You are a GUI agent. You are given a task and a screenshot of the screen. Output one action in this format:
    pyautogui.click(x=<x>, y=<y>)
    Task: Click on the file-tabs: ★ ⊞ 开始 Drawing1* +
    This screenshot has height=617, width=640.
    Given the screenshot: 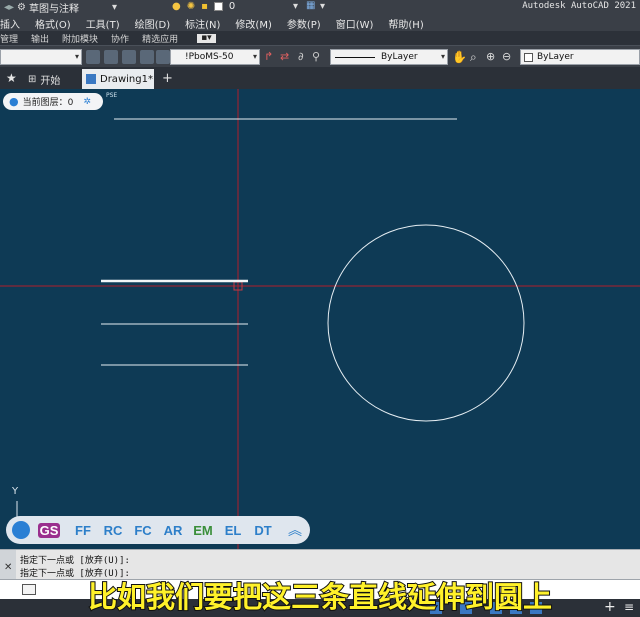 What is the action you would take?
    pyautogui.click(x=320, y=78)
    